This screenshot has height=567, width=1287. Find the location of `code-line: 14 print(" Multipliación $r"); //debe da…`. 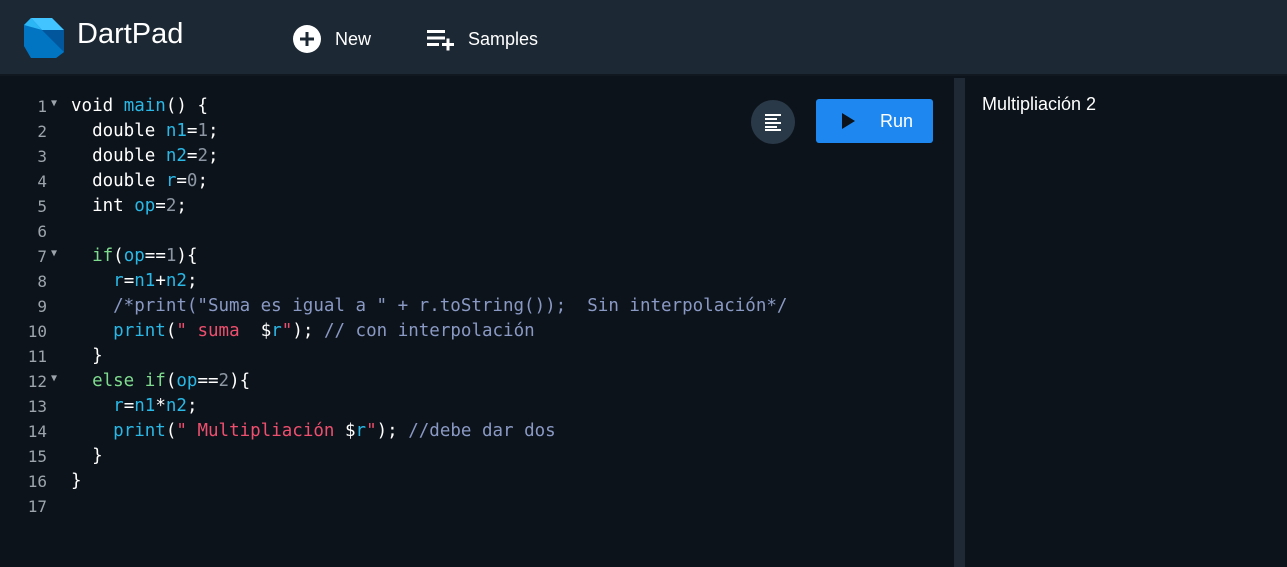

code-line: 14 print(" Multipliación $r"); //debe da… is located at coordinates (475, 431).